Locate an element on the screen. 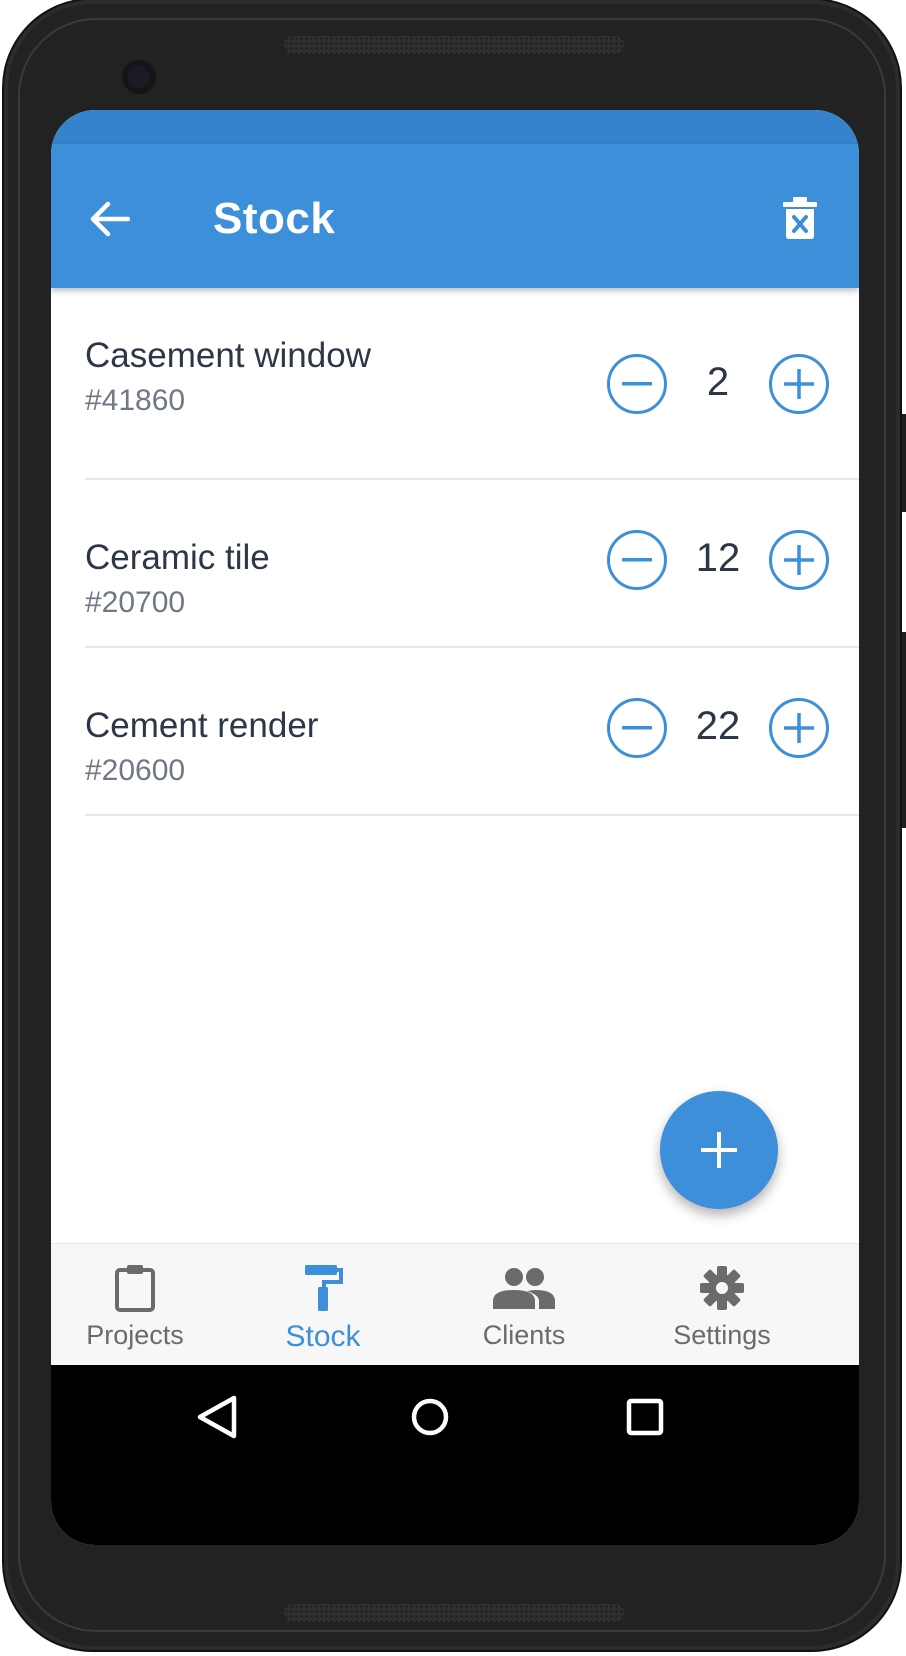 This screenshot has width=906, height=1656. quantity-stepper: 2 is located at coordinates (718, 385).